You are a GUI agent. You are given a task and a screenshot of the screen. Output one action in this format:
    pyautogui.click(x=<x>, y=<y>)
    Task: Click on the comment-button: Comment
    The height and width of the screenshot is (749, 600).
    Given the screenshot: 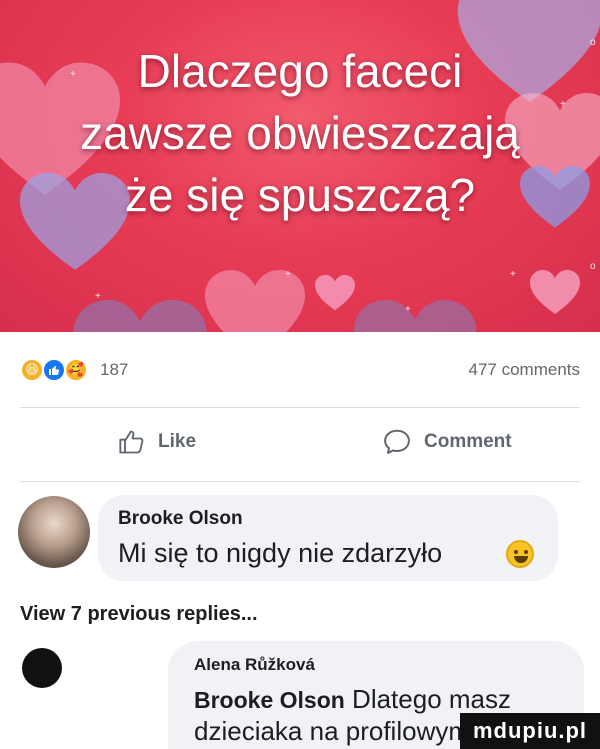 What is the action you would take?
    pyautogui.click(x=447, y=442)
    